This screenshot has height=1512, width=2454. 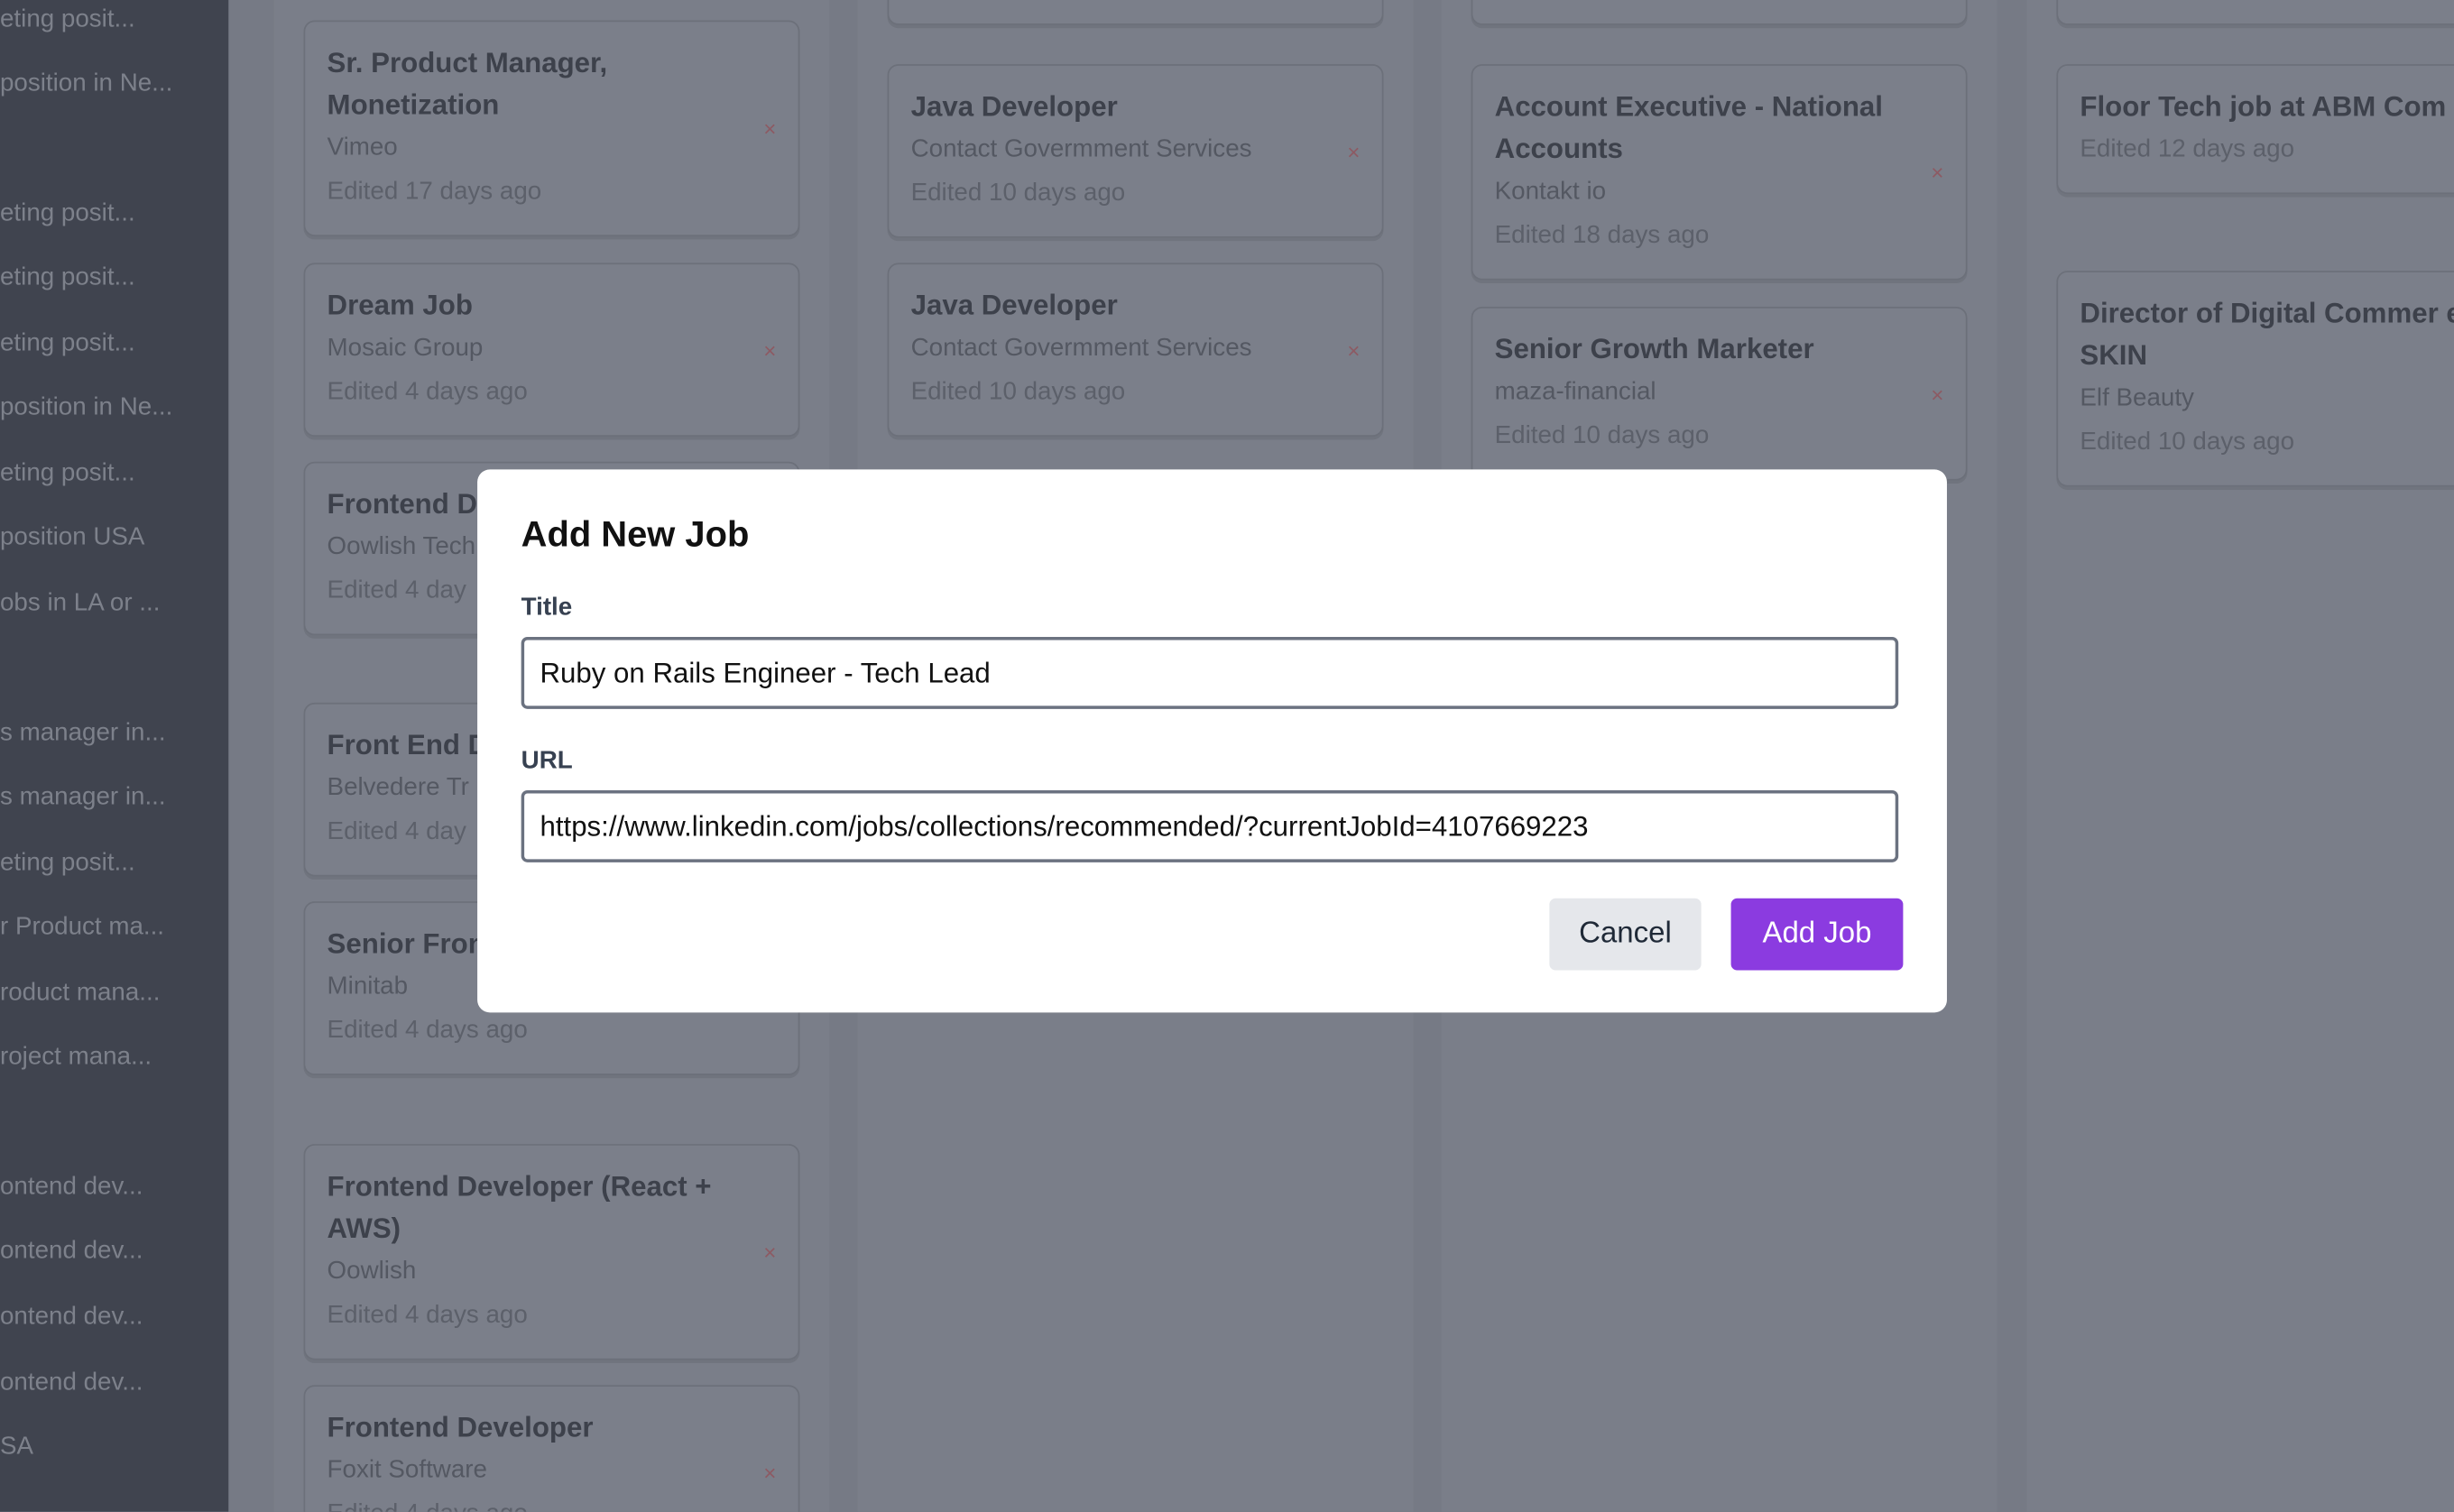 I want to click on job-edited-time: Edited 24 days ago, so click(x=1136, y=1).